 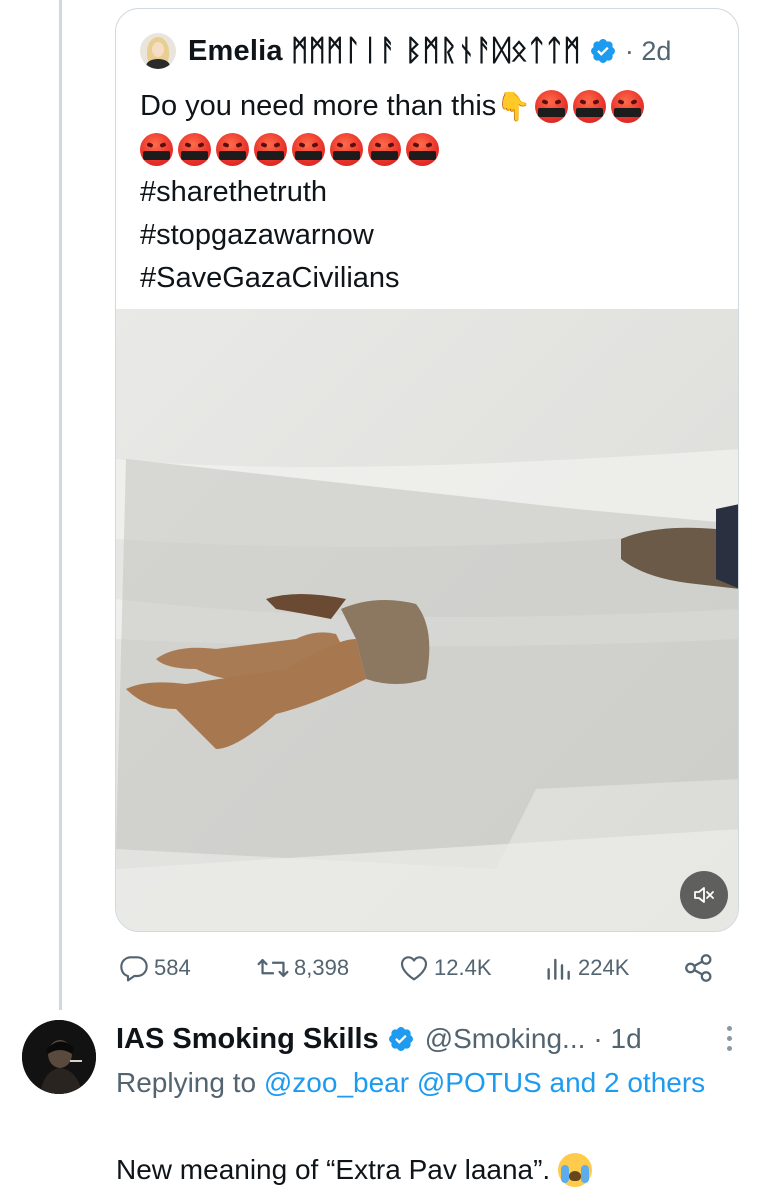 What do you see at coordinates (318, 106) in the screenshot?
I see `quoted-post-text-line: Do you need more than this` at bounding box center [318, 106].